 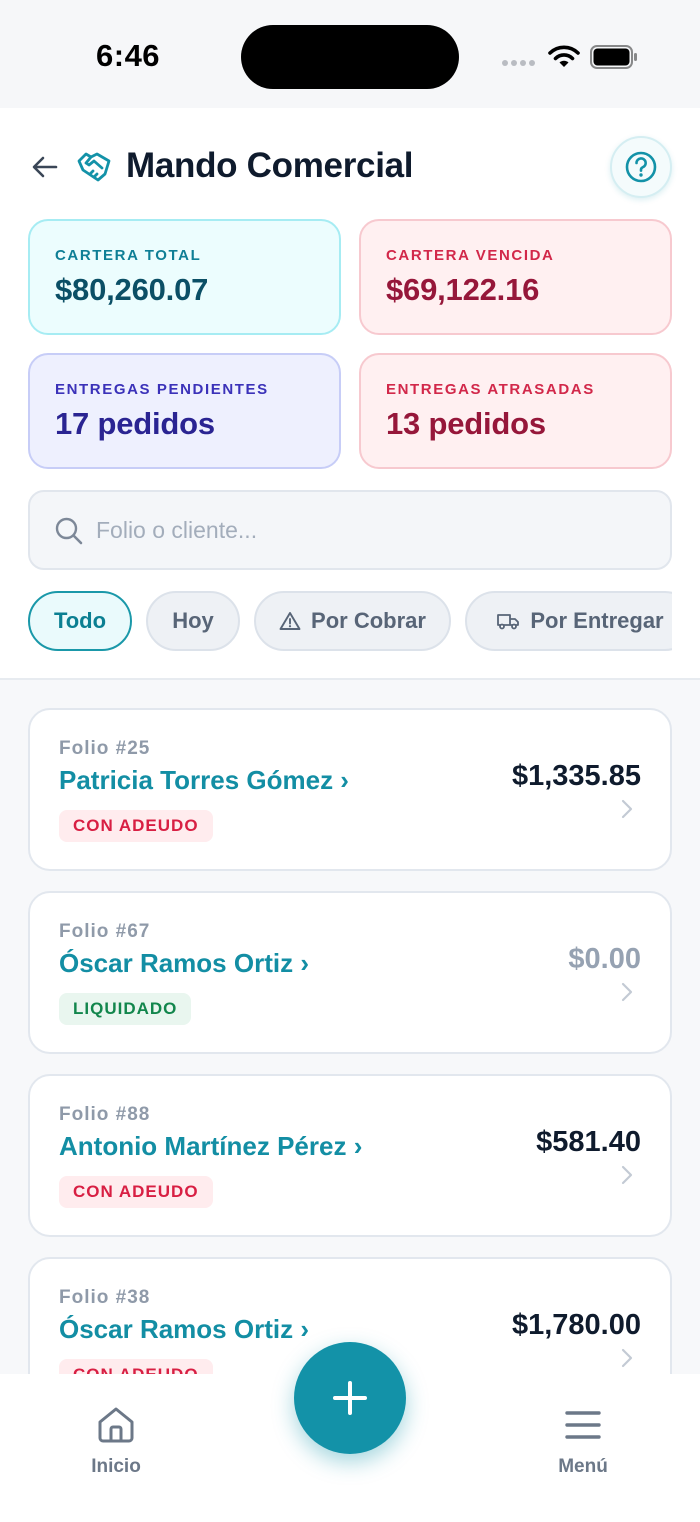 I want to click on filter-chips: Todo Hoy Por Cobrar Por Entregar, so click(x=336, y=621).